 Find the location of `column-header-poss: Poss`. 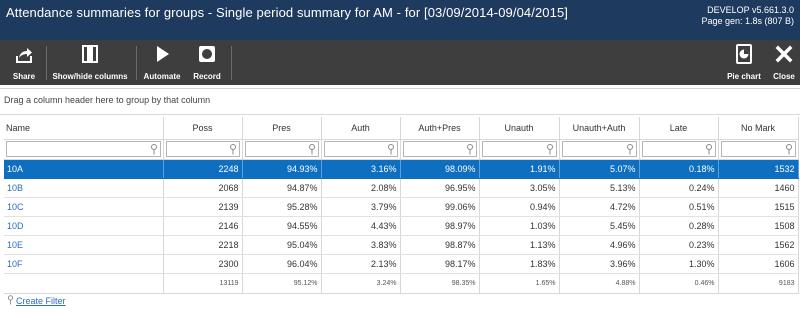

column-header-poss: Poss is located at coordinates (203, 128).